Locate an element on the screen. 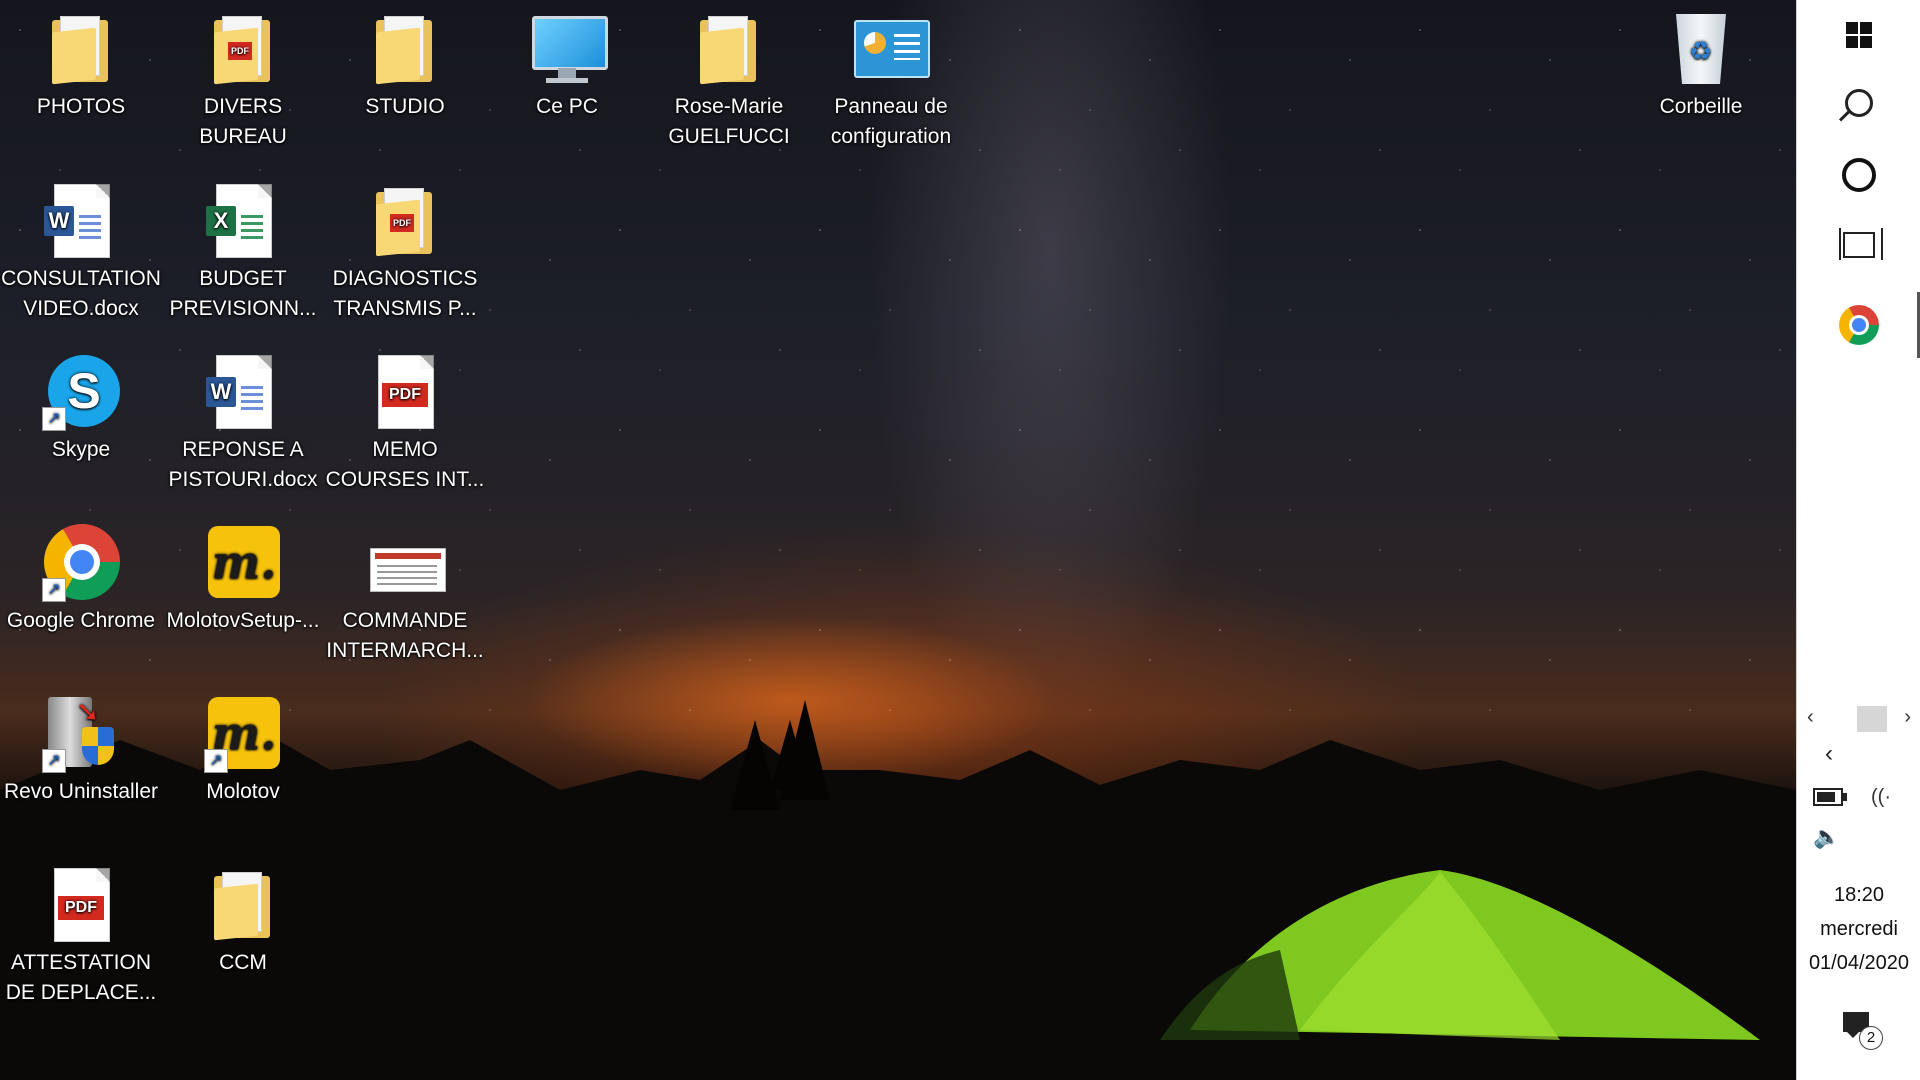 The width and height of the screenshot is (1920, 1080). icon-label: Rose-Marie GUELFUCCI is located at coordinates (729, 121).